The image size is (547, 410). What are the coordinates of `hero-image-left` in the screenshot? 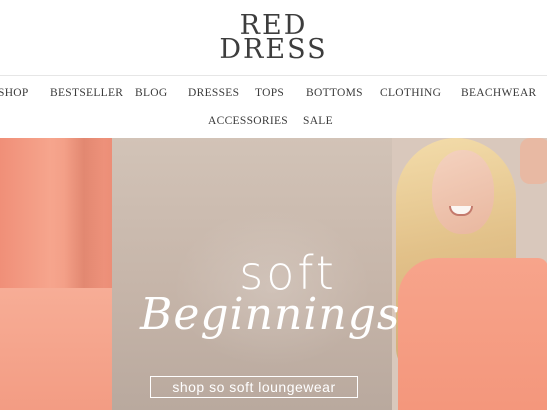 It's located at (56, 274).